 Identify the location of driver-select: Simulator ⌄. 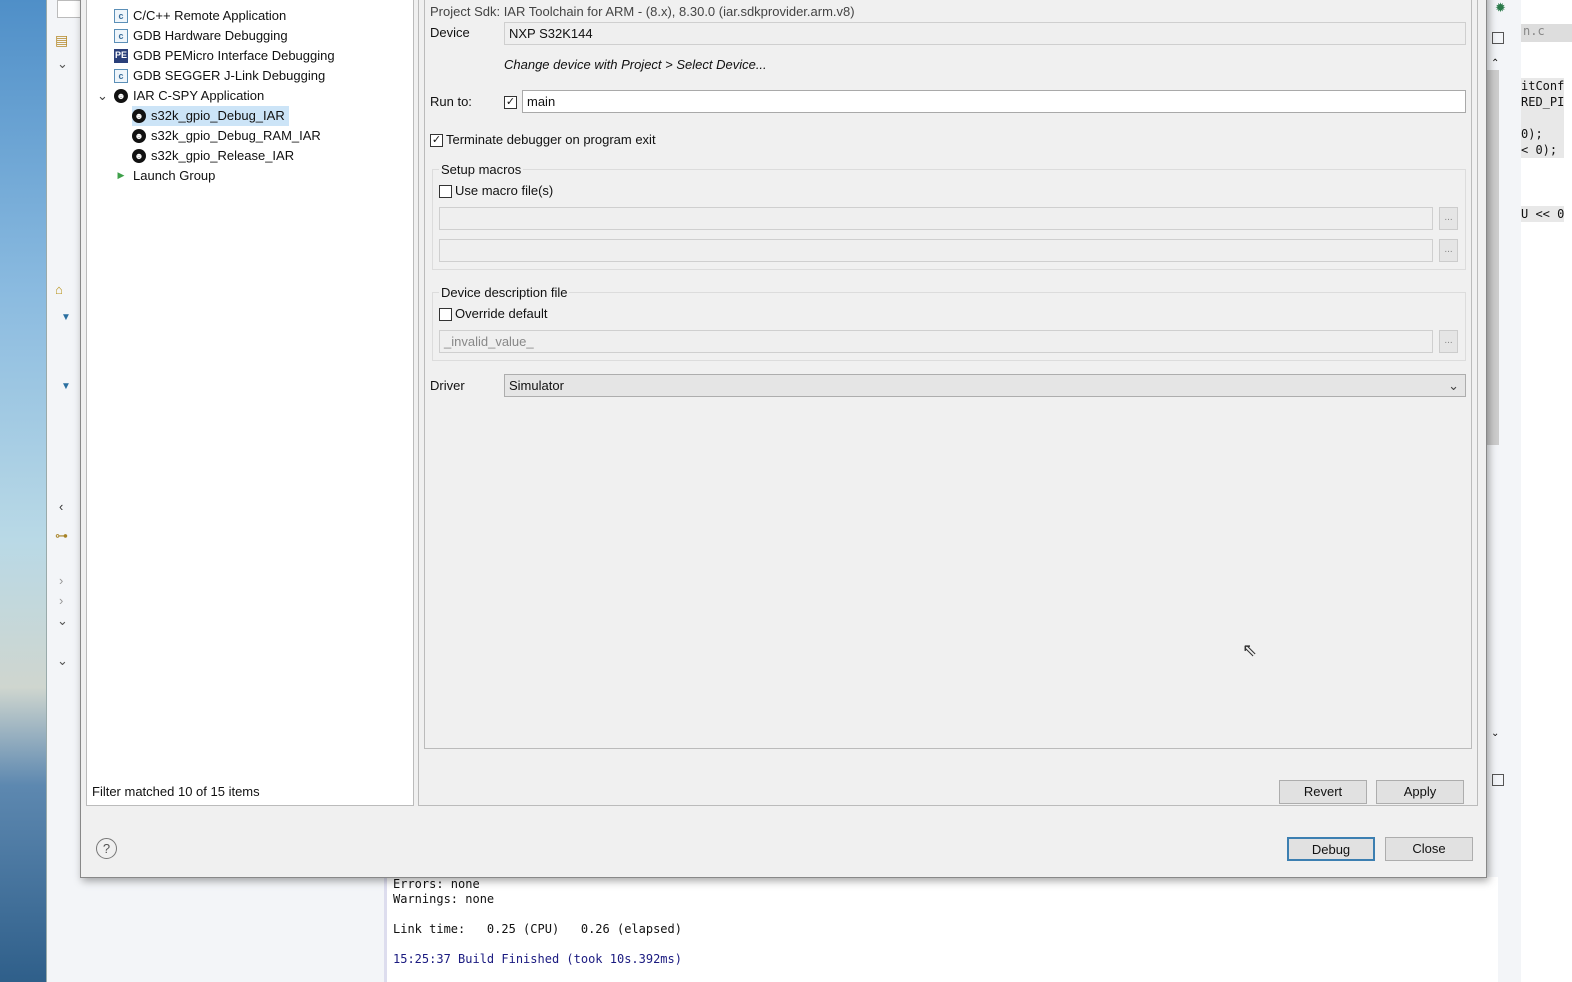
(985, 385).